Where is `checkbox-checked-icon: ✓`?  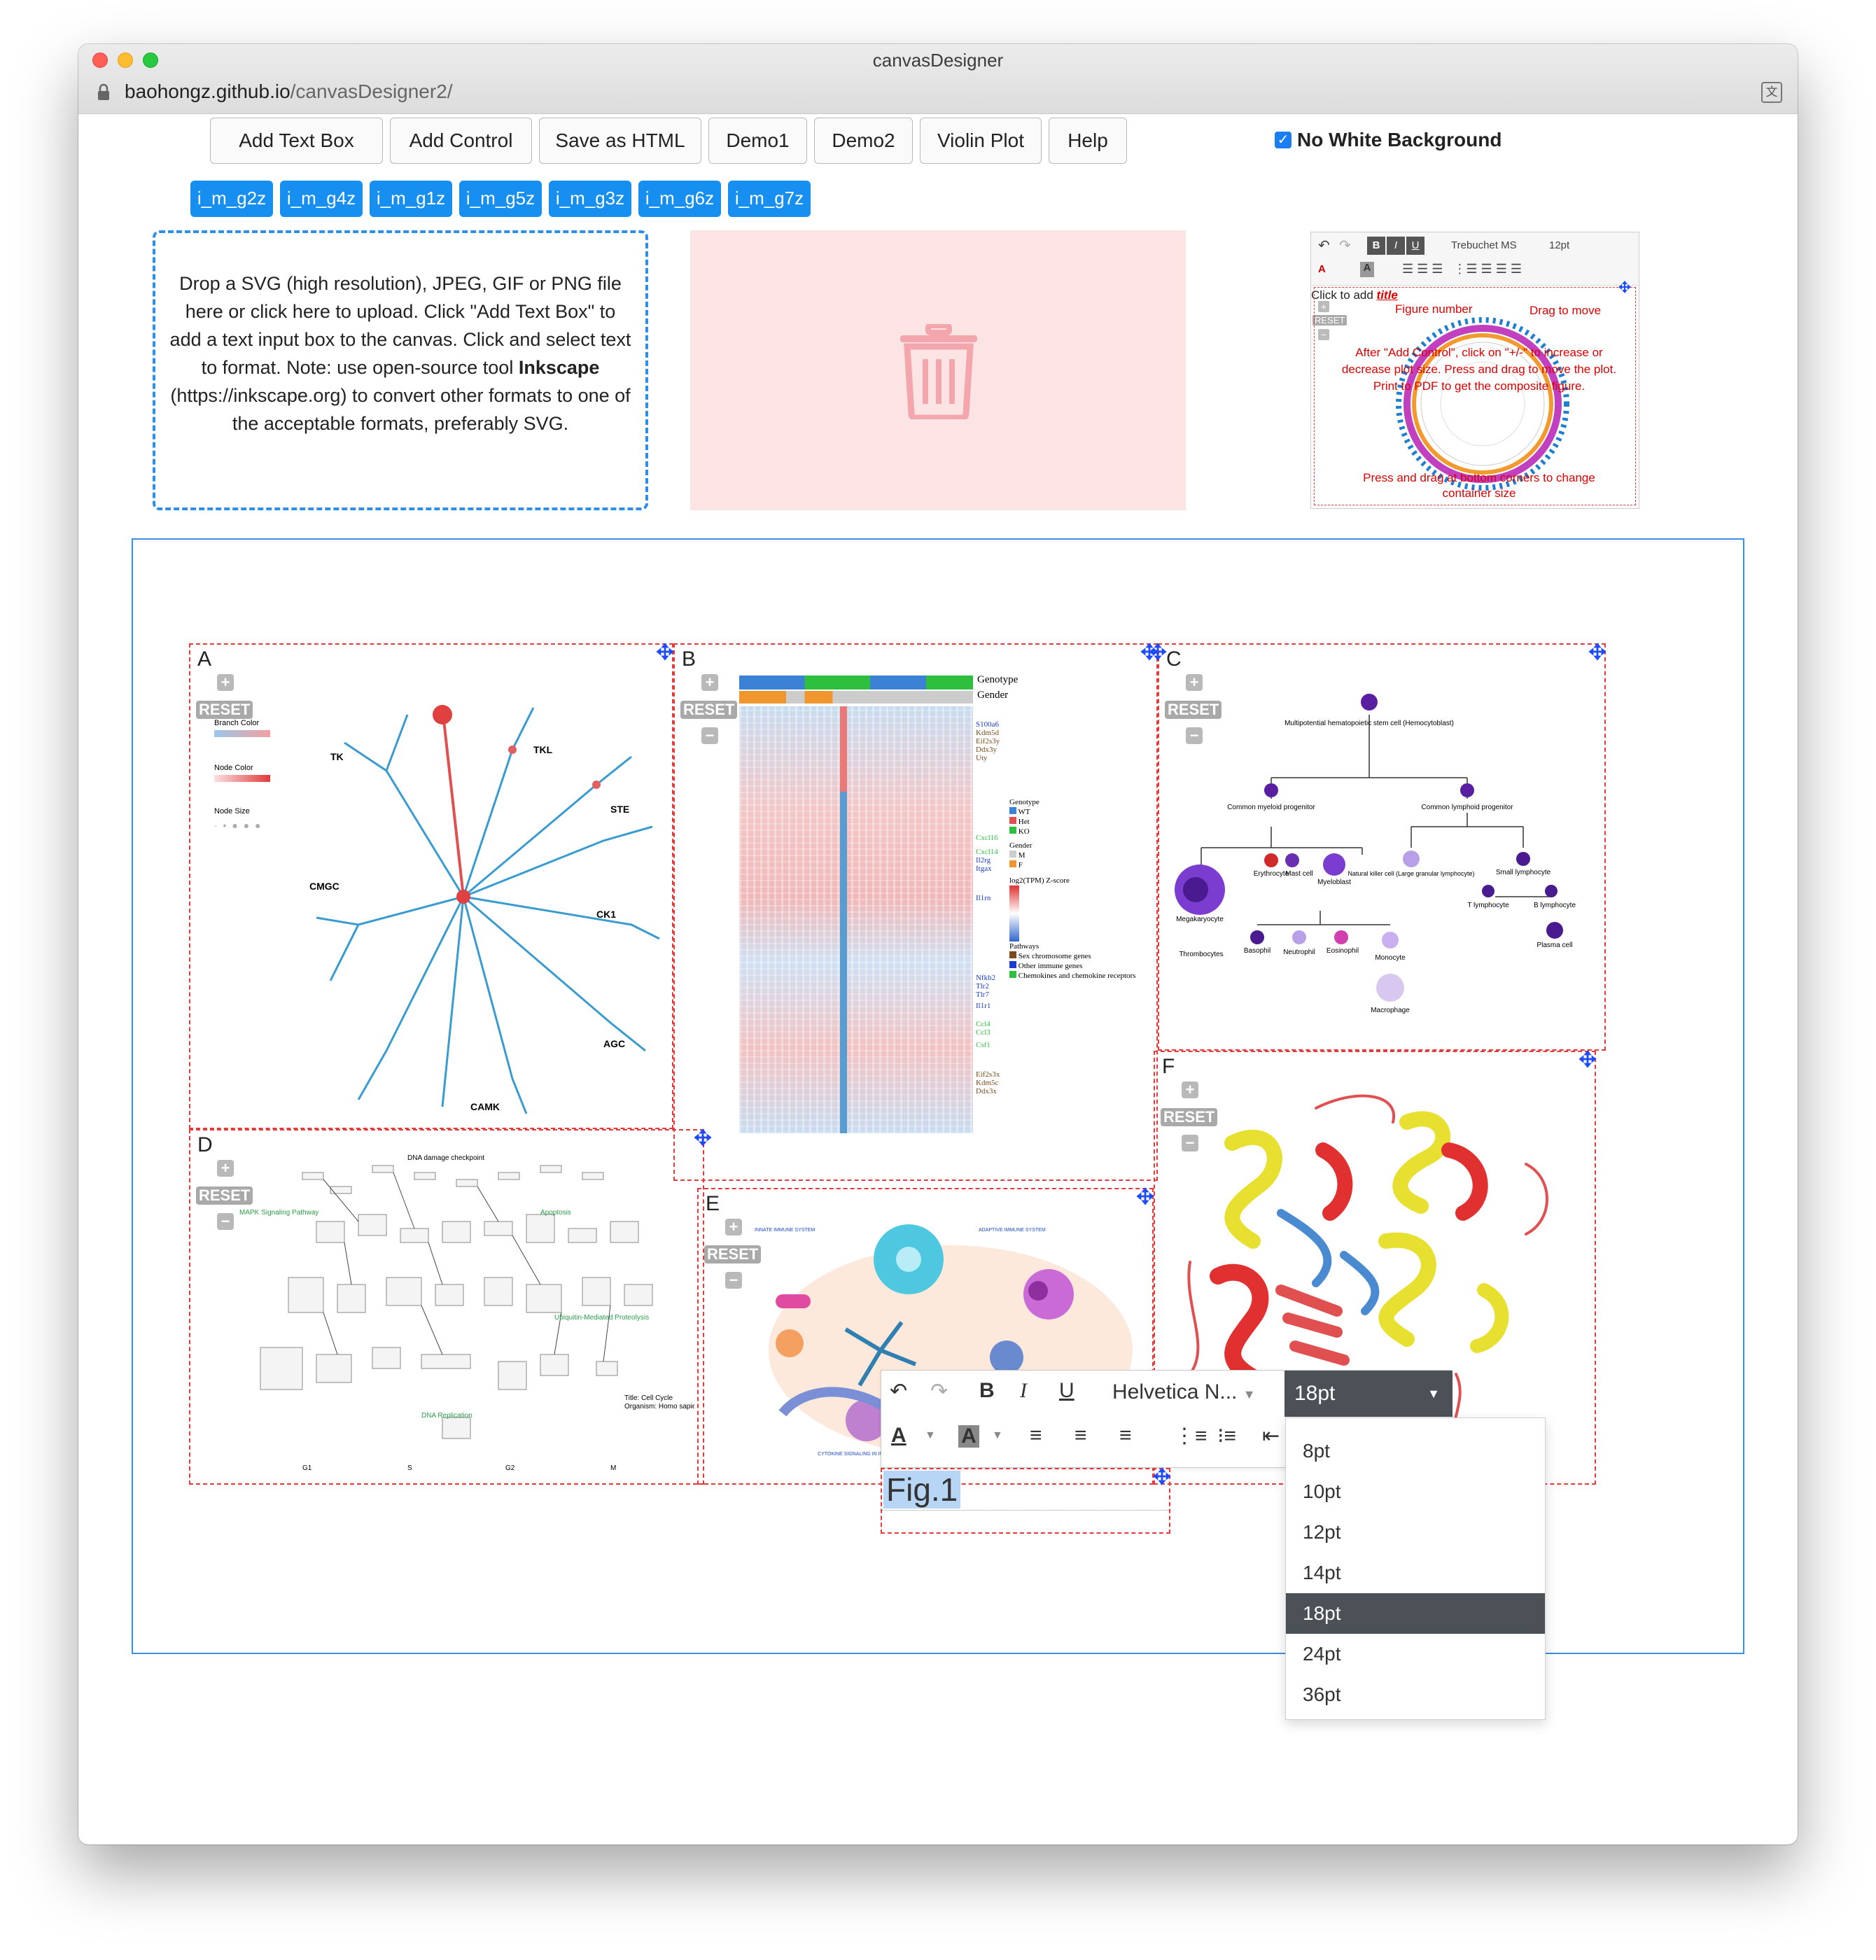
checkbox-checked-icon: ✓ is located at coordinates (1283, 140).